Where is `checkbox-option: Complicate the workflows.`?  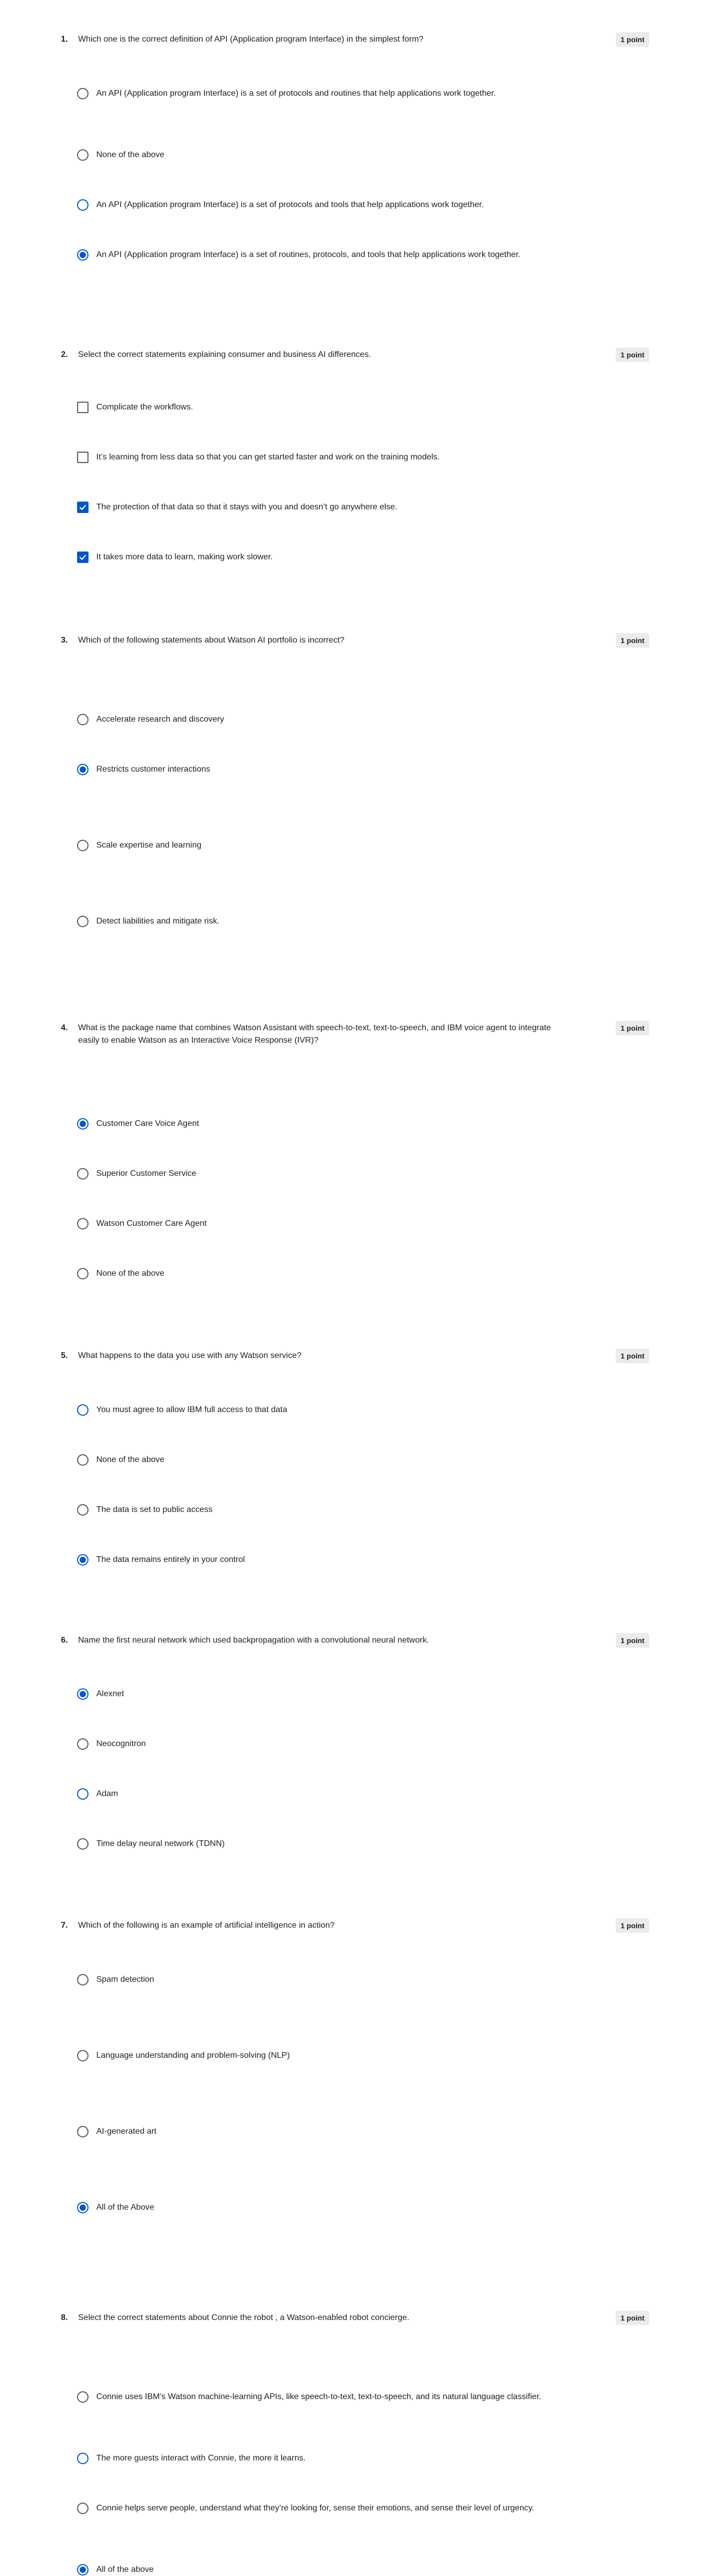
checkbox-option: Complicate the workflows. is located at coordinates (321, 408).